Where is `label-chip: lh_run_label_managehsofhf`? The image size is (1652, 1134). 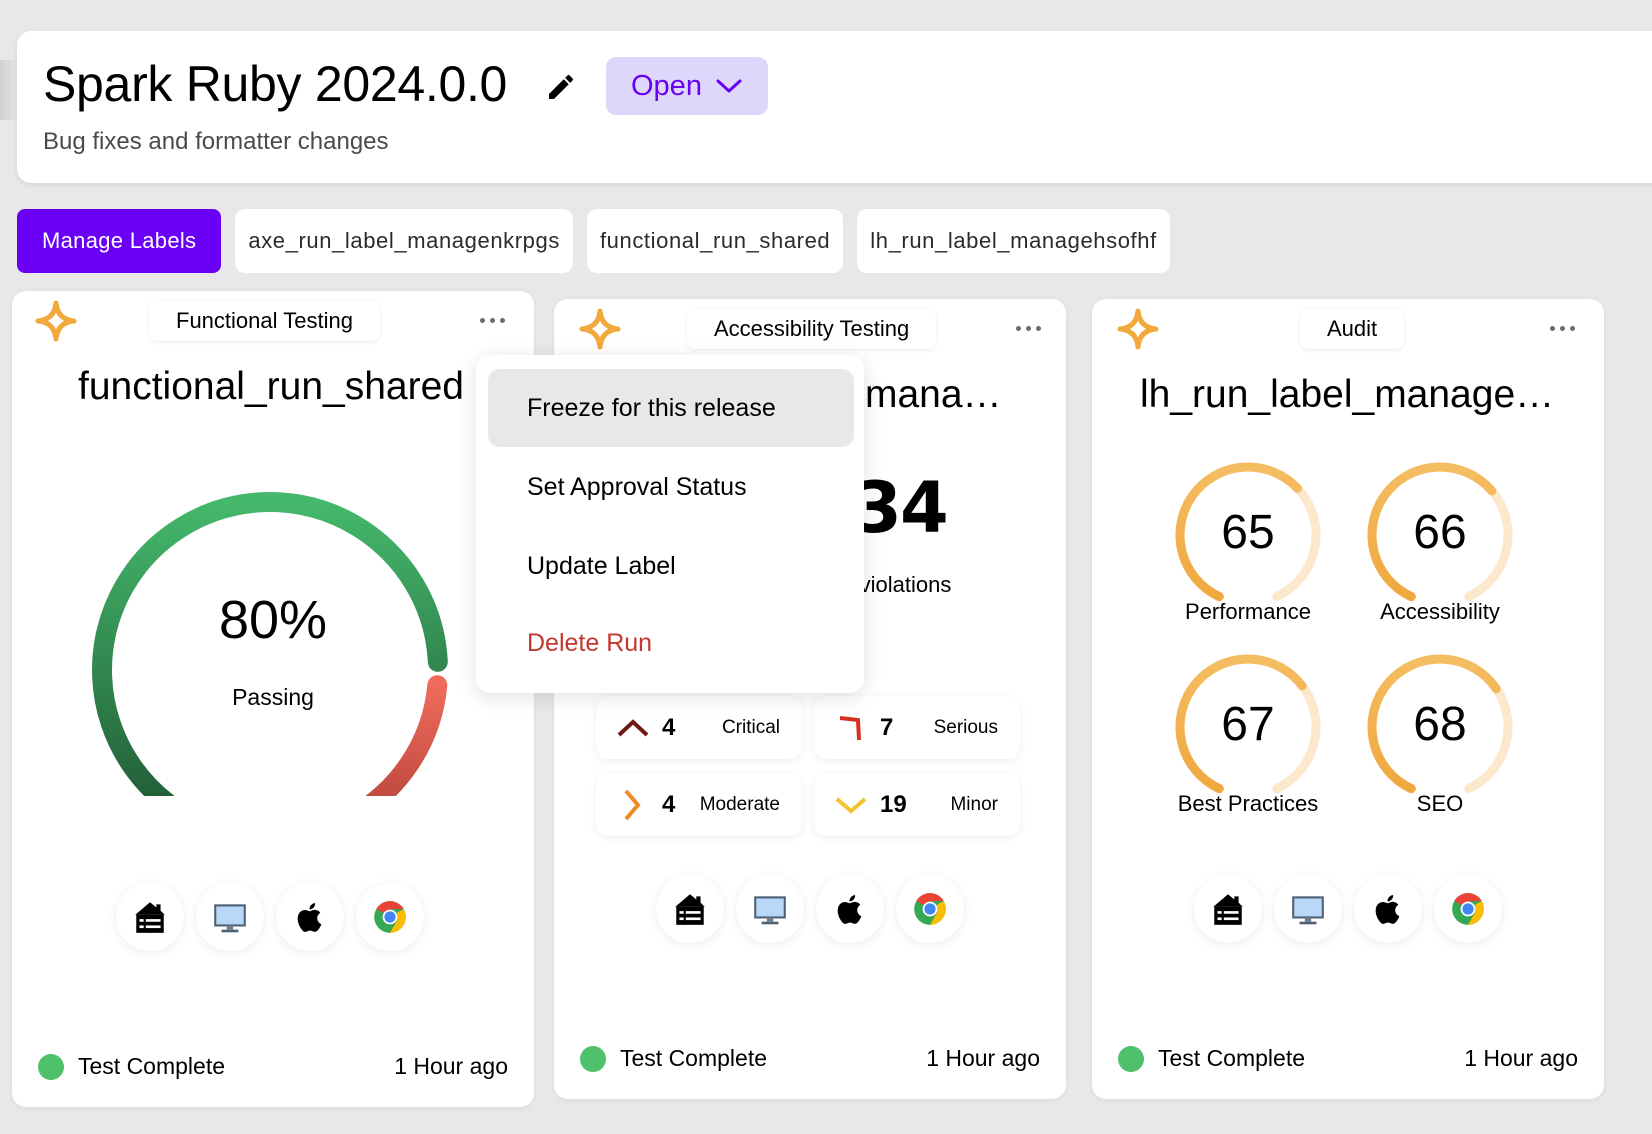
label-chip: lh_run_label_managehsofhf is located at coordinates (1013, 241).